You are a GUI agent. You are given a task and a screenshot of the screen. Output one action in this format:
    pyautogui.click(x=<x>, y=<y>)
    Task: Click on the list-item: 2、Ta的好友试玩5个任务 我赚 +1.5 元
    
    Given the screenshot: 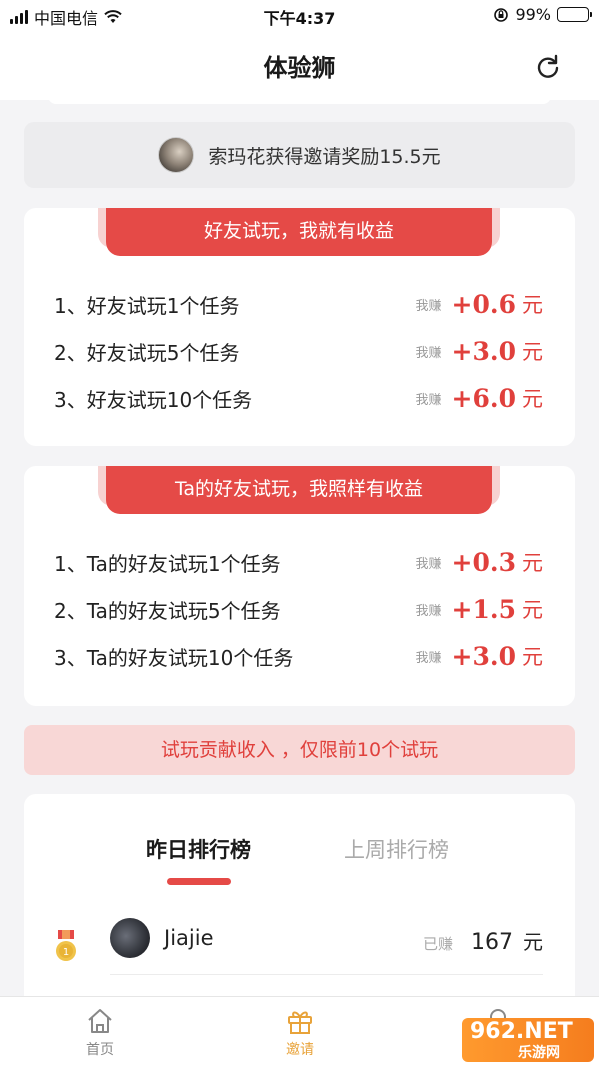 What is the action you would take?
    pyautogui.click(x=298, y=609)
    